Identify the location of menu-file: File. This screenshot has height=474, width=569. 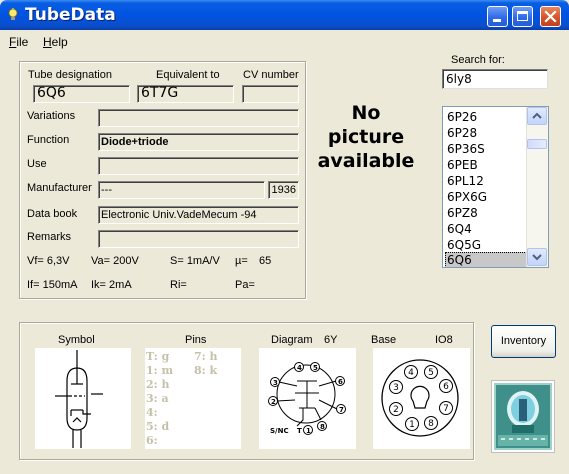
(18, 42).